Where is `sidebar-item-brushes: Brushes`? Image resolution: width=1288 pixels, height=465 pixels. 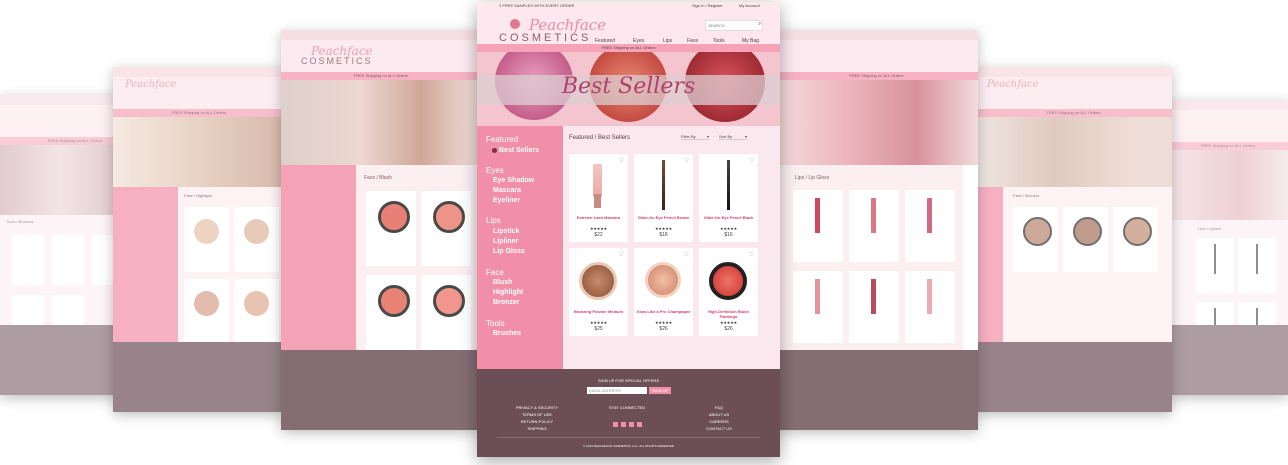
sidebar-item-brushes: Brushes is located at coordinates (507, 333).